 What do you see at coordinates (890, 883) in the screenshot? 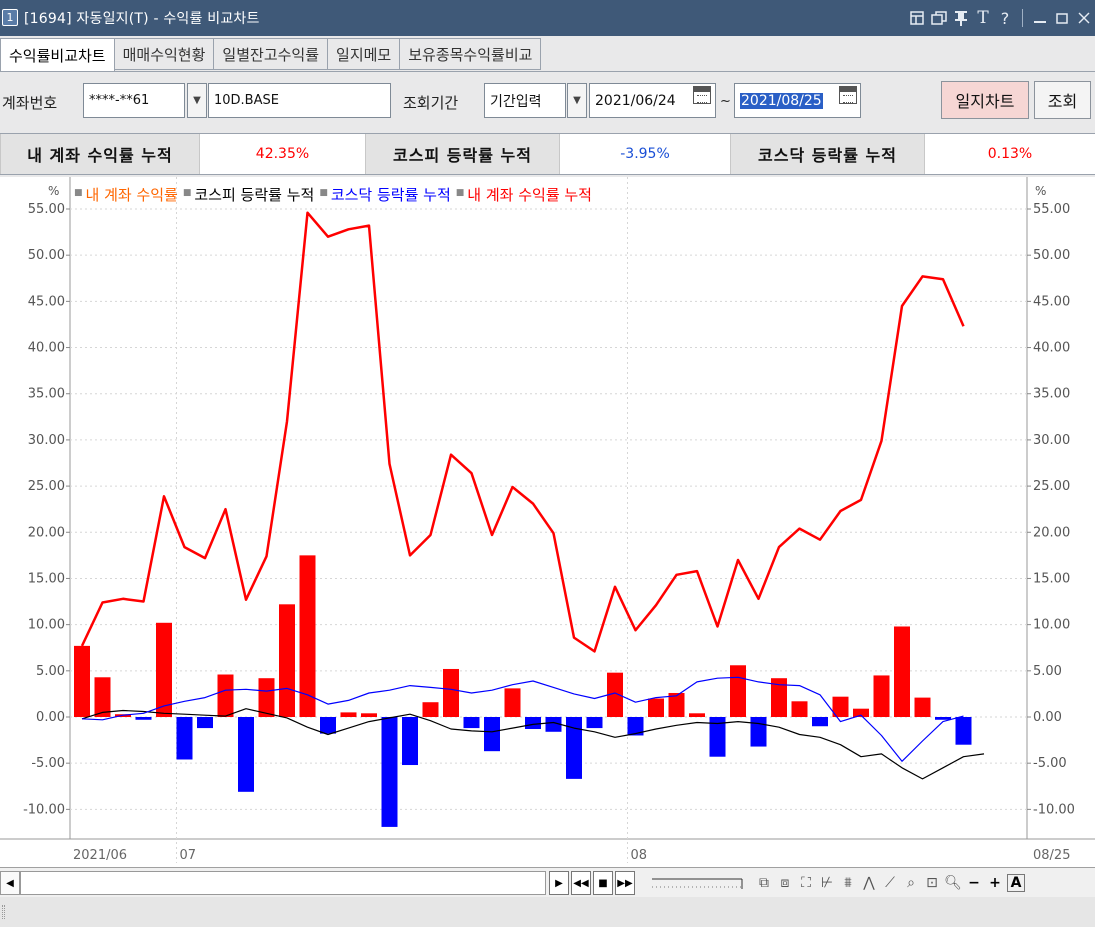
I see `draw-line-icon: ⟋` at bounding box center [890, 883].